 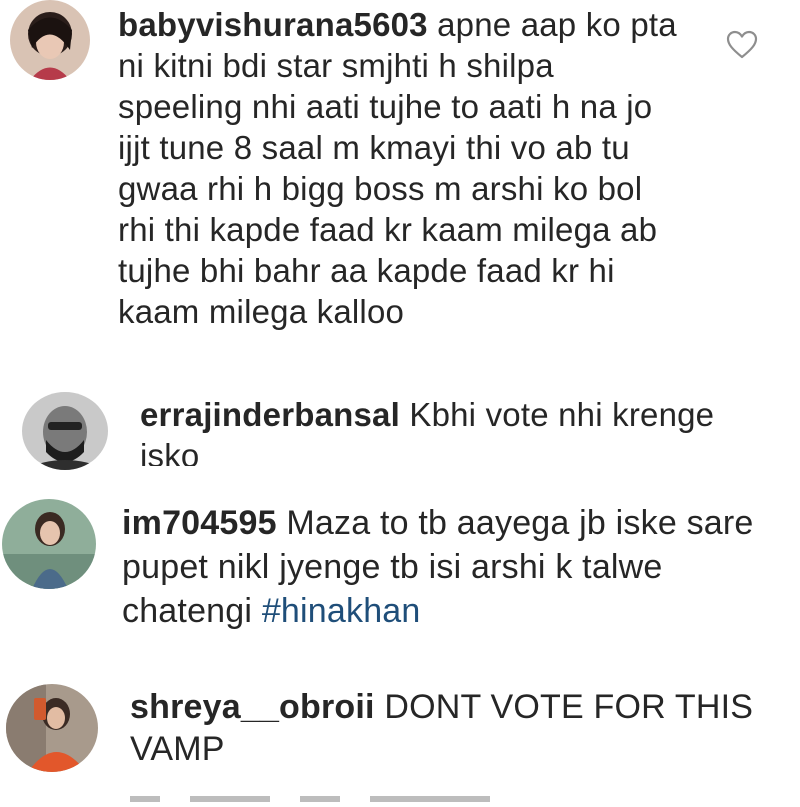 I want to click on comment-body: shreya__obroii DONT VOTE FOR THIS VAMP, so click(x=455, y=728).